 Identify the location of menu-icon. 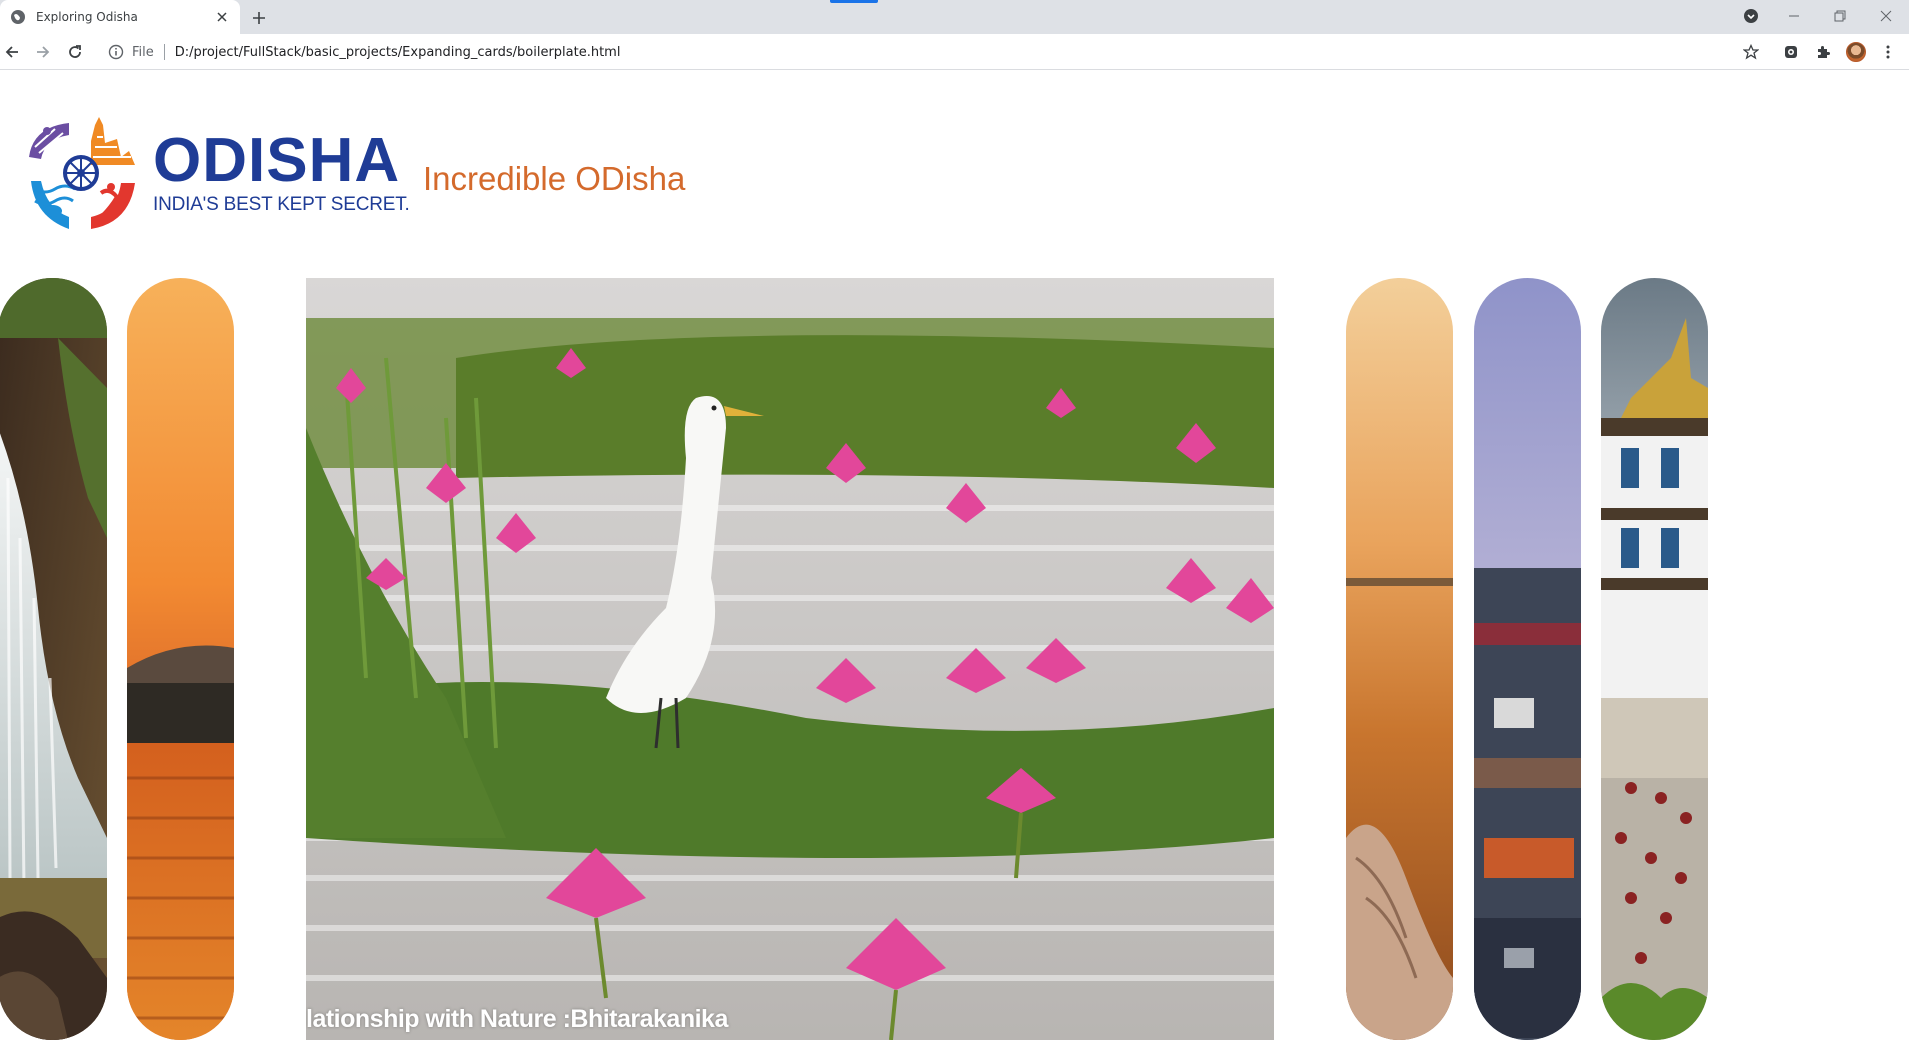
(1888, 52).